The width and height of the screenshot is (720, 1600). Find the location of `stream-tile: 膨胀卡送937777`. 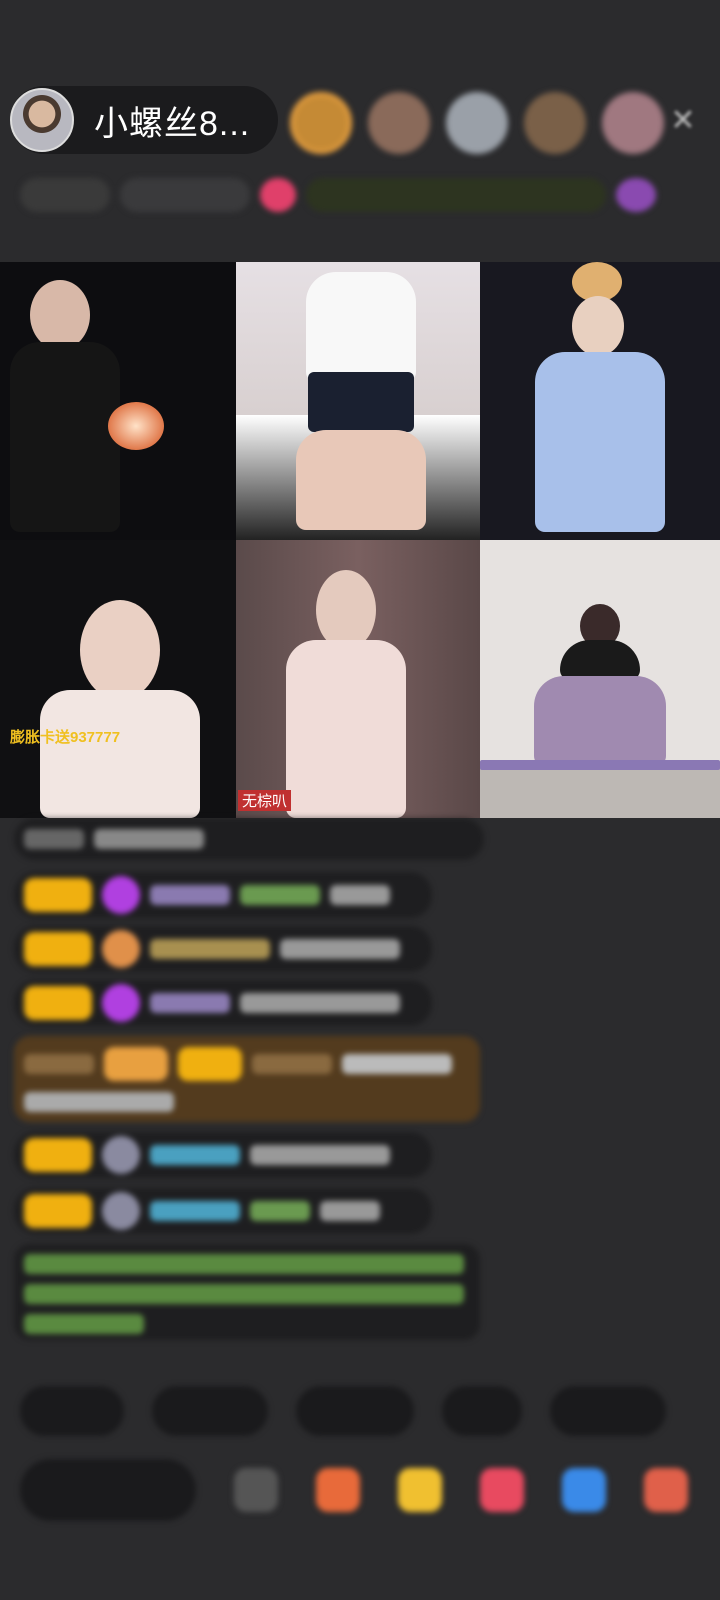

stream-tile: 膨胀卡送937777 is located at coordinates (118, 679).